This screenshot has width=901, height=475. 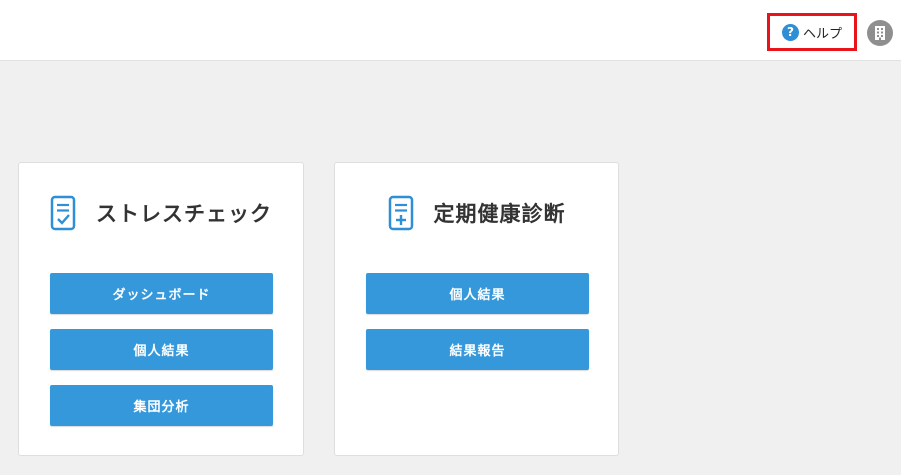 What do you see at coordinates (499, 214) in the screenshot?
I see `card-title: 定期健康診断` at bounding box center [499, 214].